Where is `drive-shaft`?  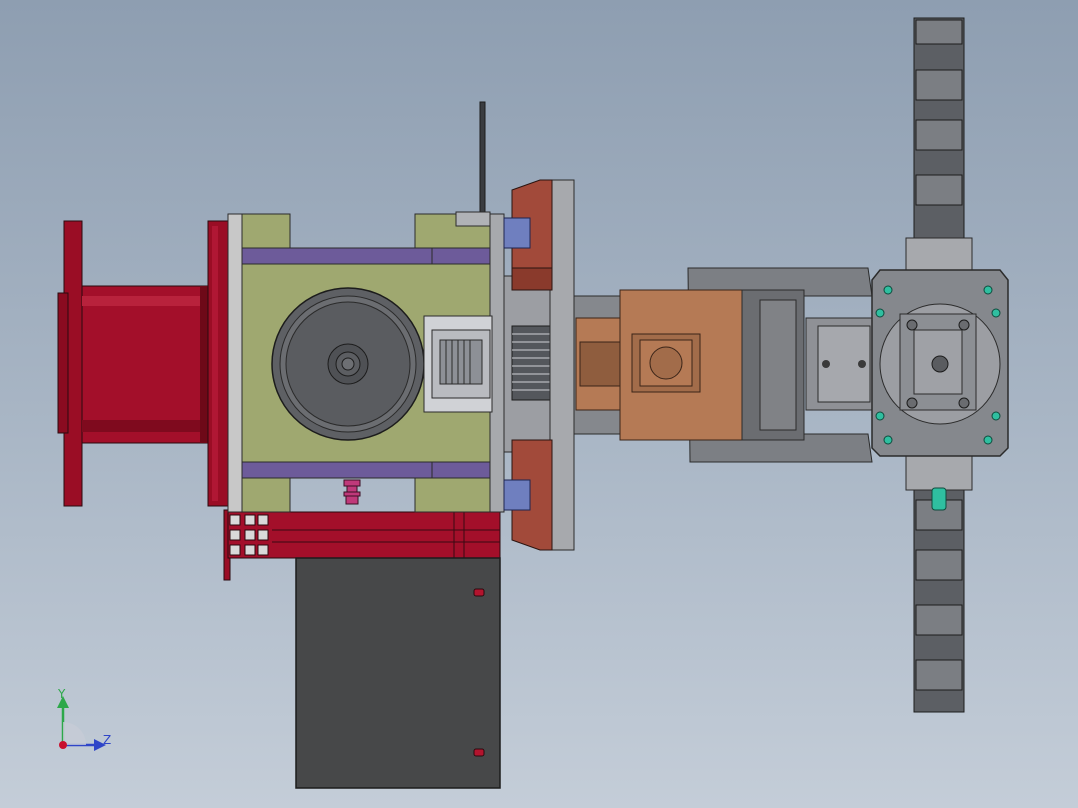
drive-shaft is located at coordinates (458, 364).